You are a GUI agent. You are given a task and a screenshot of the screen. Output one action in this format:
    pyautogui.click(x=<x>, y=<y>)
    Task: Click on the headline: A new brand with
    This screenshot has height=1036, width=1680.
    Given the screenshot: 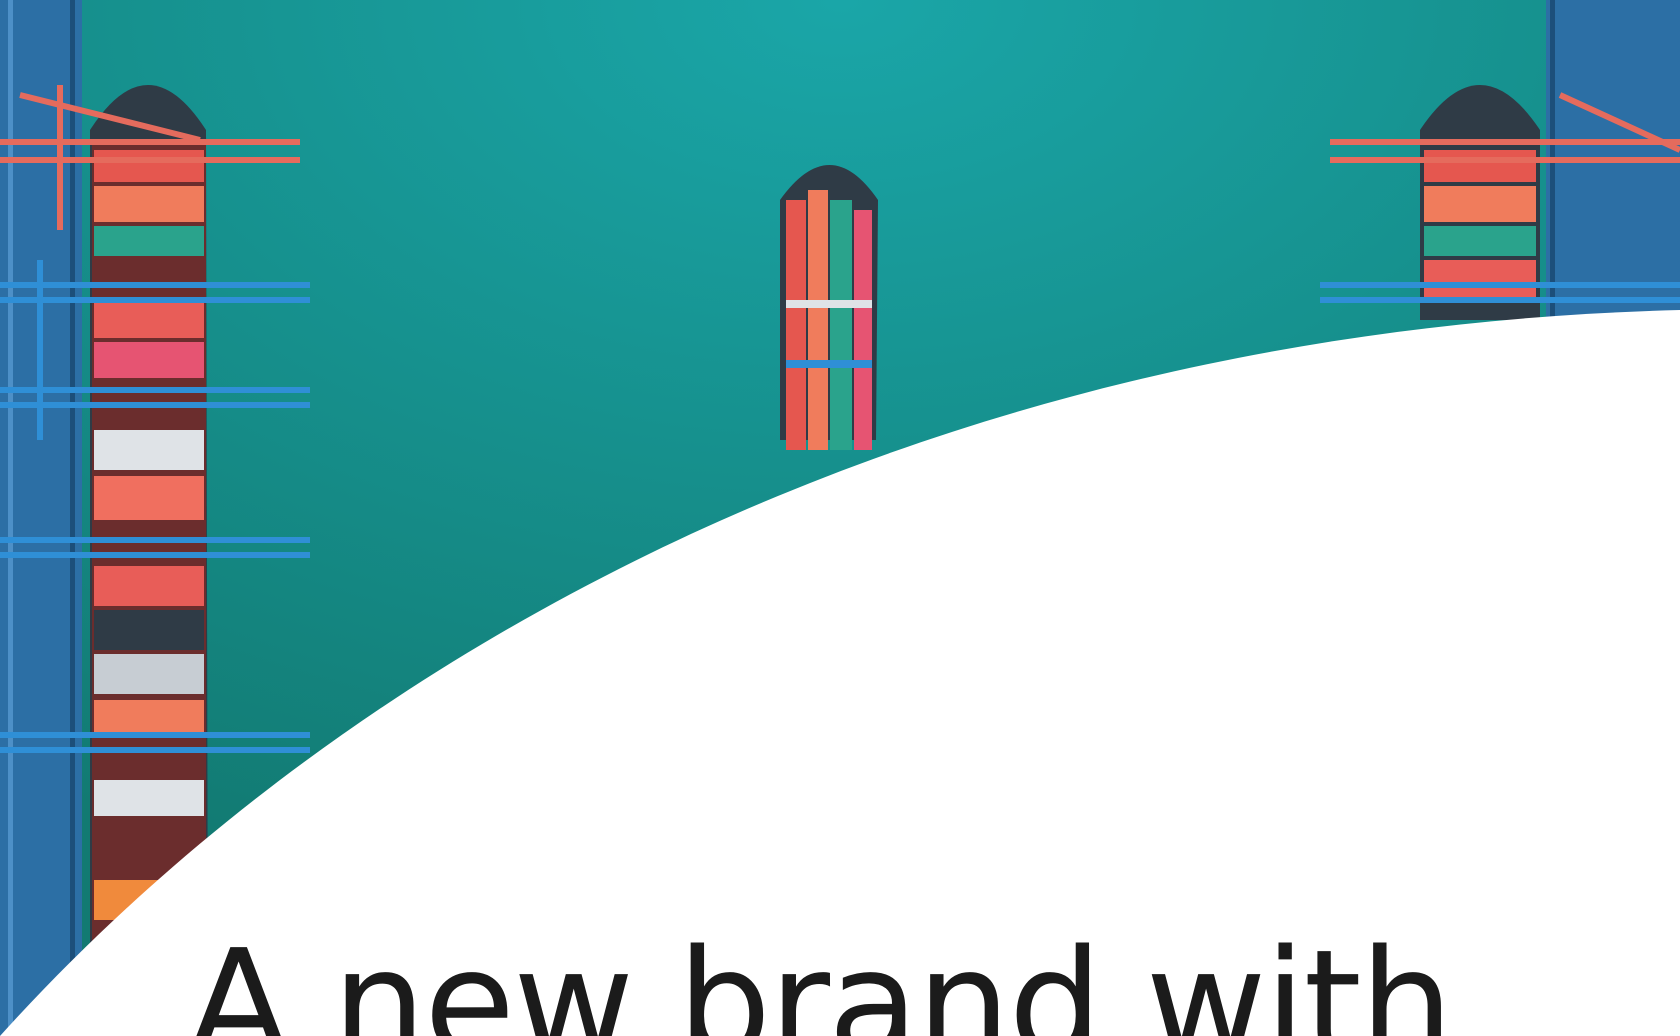 What is the action you would take?
    pyautogui.click(x=821, y=977)
    